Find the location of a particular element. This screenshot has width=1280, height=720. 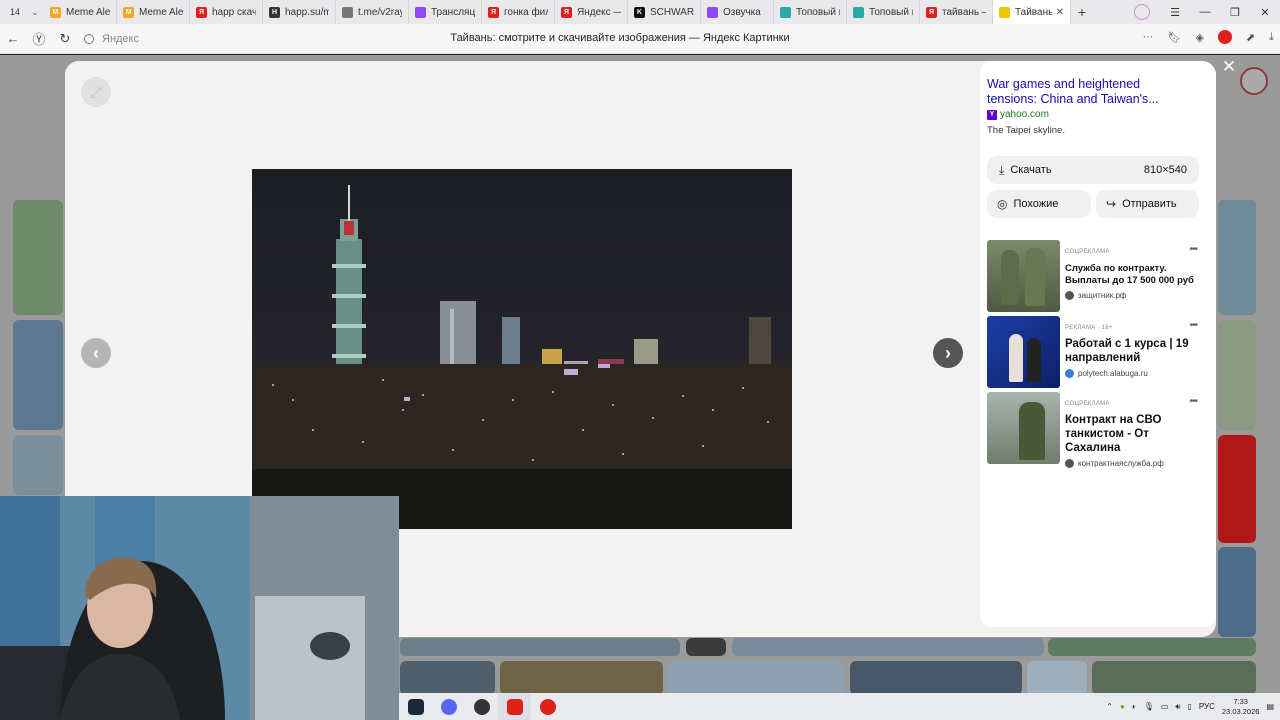

bookmark-icon: 🔖︎ is located at coordinates (1174, 37).